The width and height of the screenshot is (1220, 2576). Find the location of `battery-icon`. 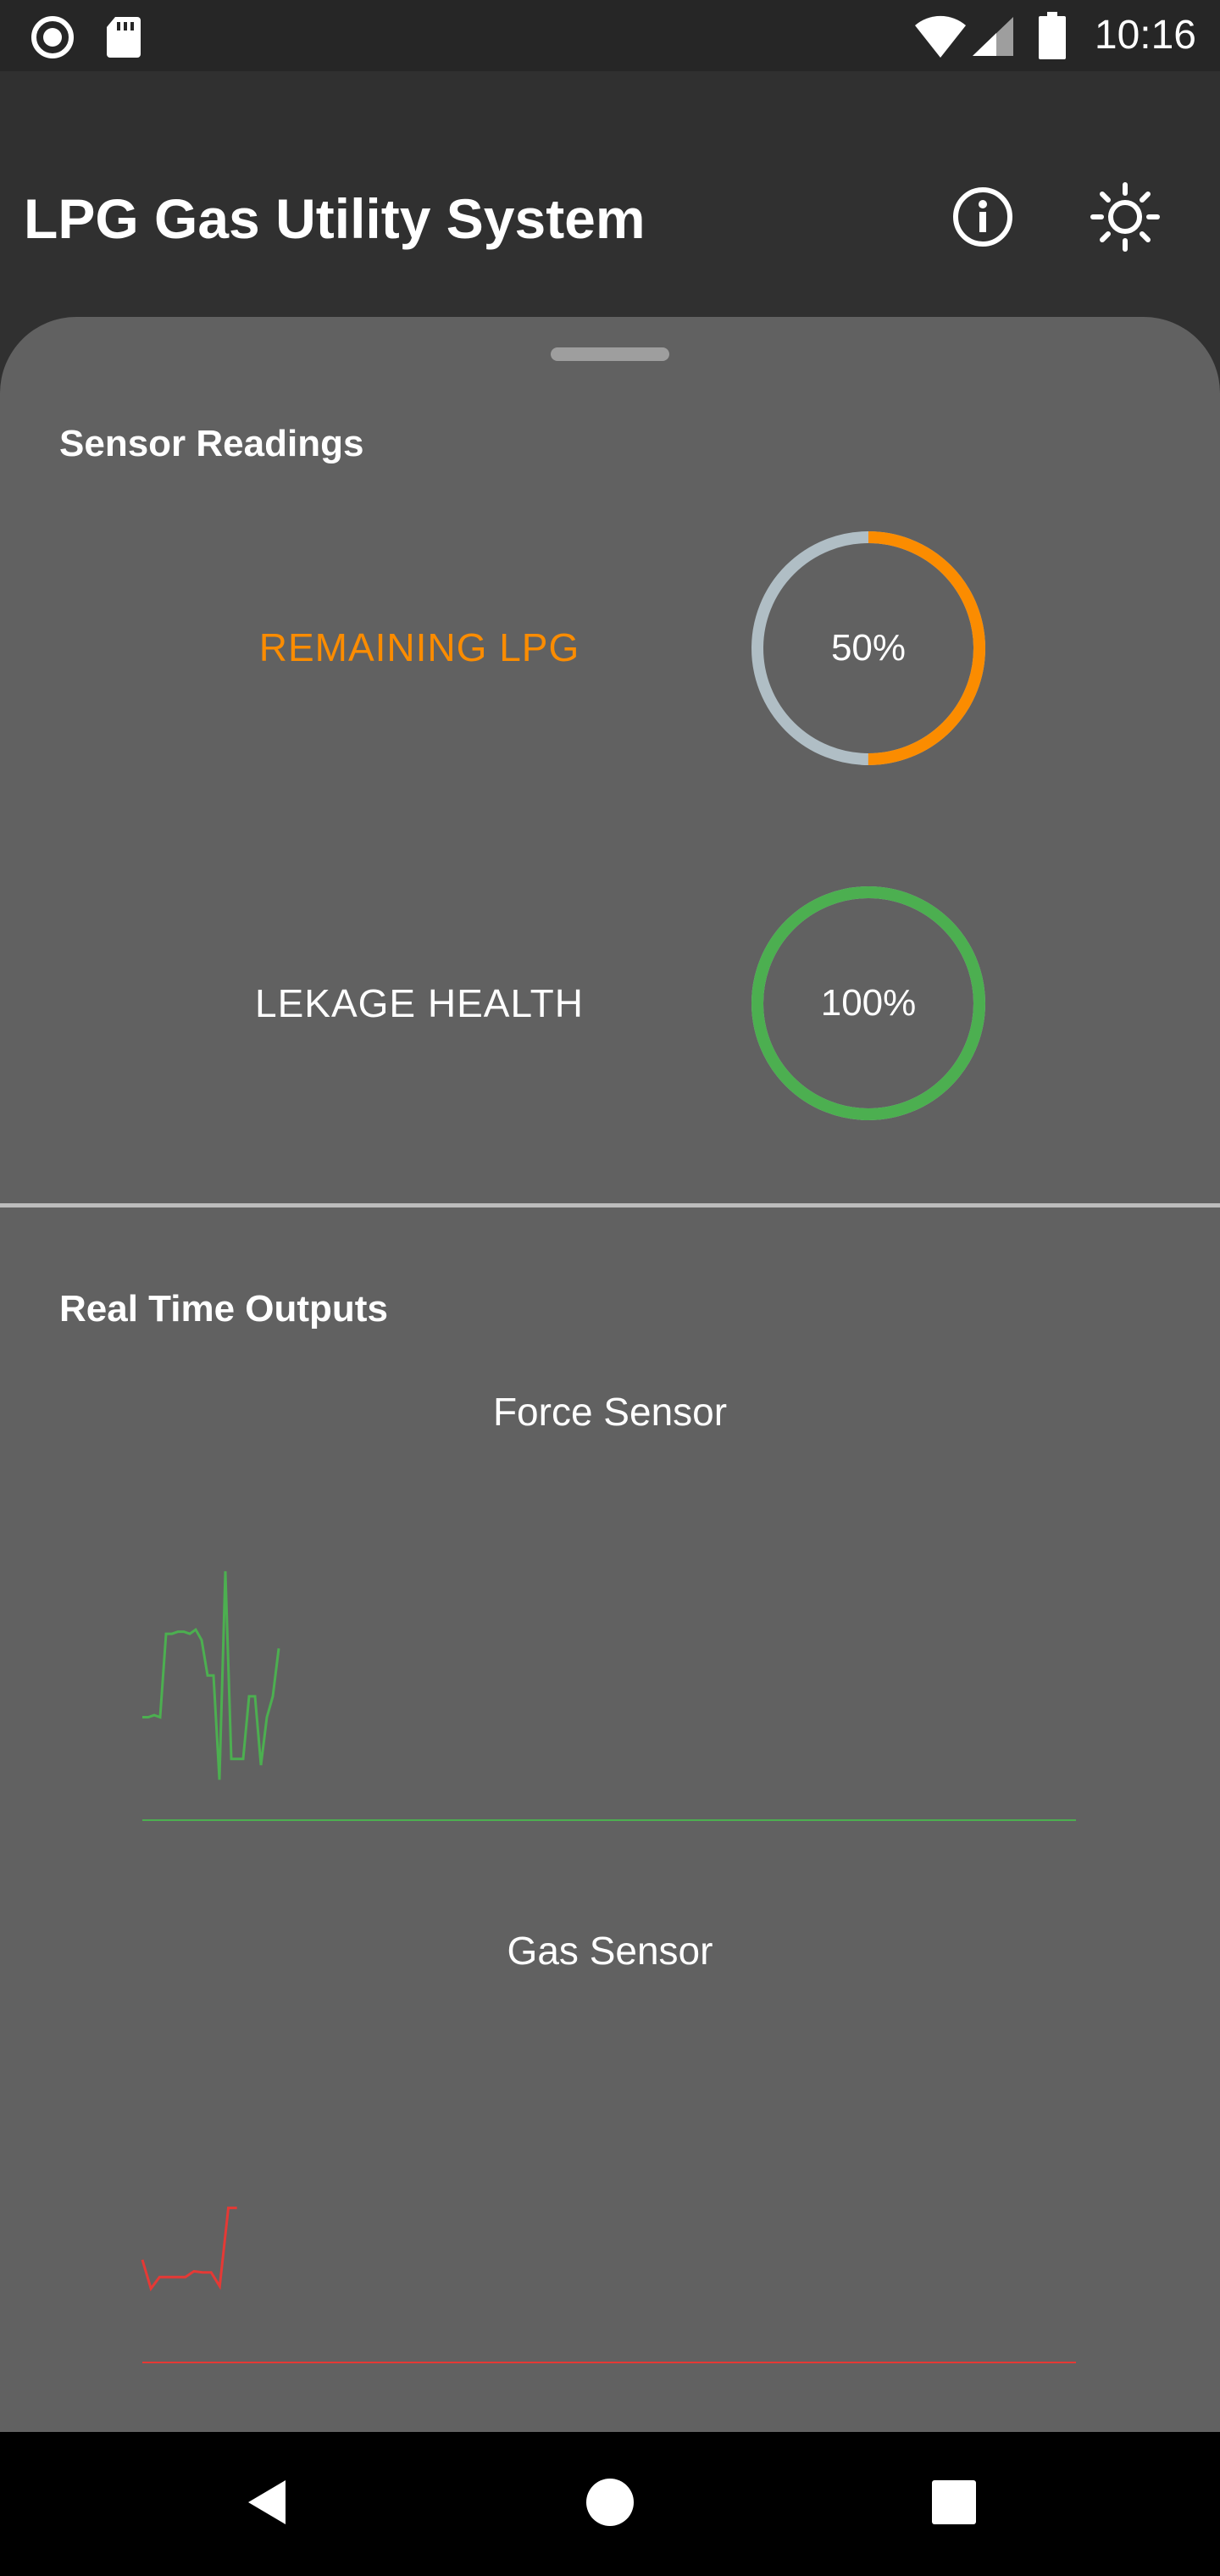

battery-icon is located at coordinates (1052, 38).